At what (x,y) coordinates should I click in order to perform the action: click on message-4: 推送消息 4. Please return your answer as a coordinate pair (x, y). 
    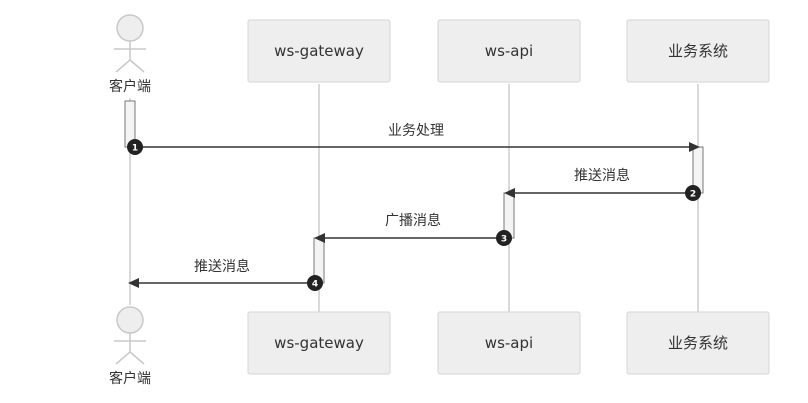
    Looking at the image, I should click on (225, 274).